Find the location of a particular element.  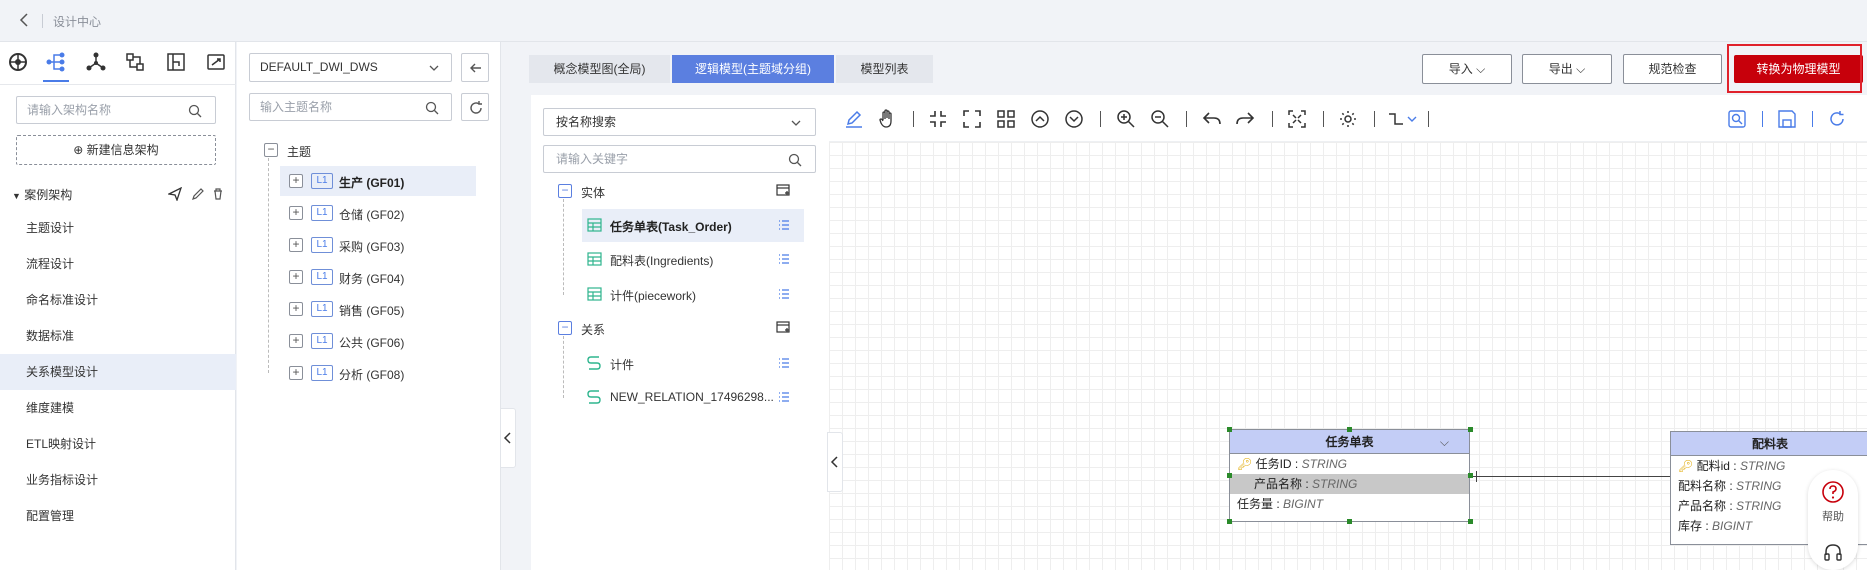

tab-model-list: 模型列表 is located at coordinates (884, 69).